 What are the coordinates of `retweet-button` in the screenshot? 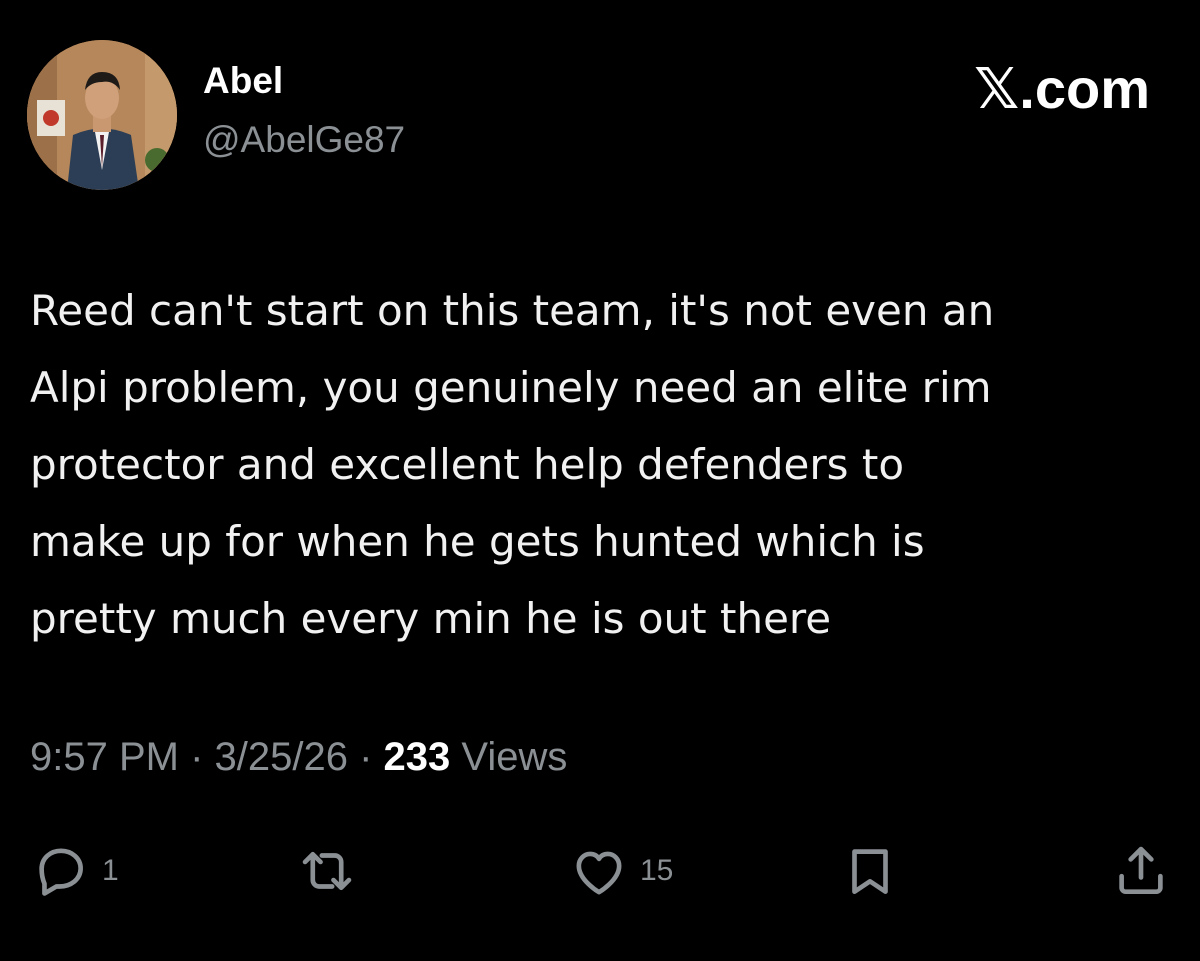 It's located at (332, 871).